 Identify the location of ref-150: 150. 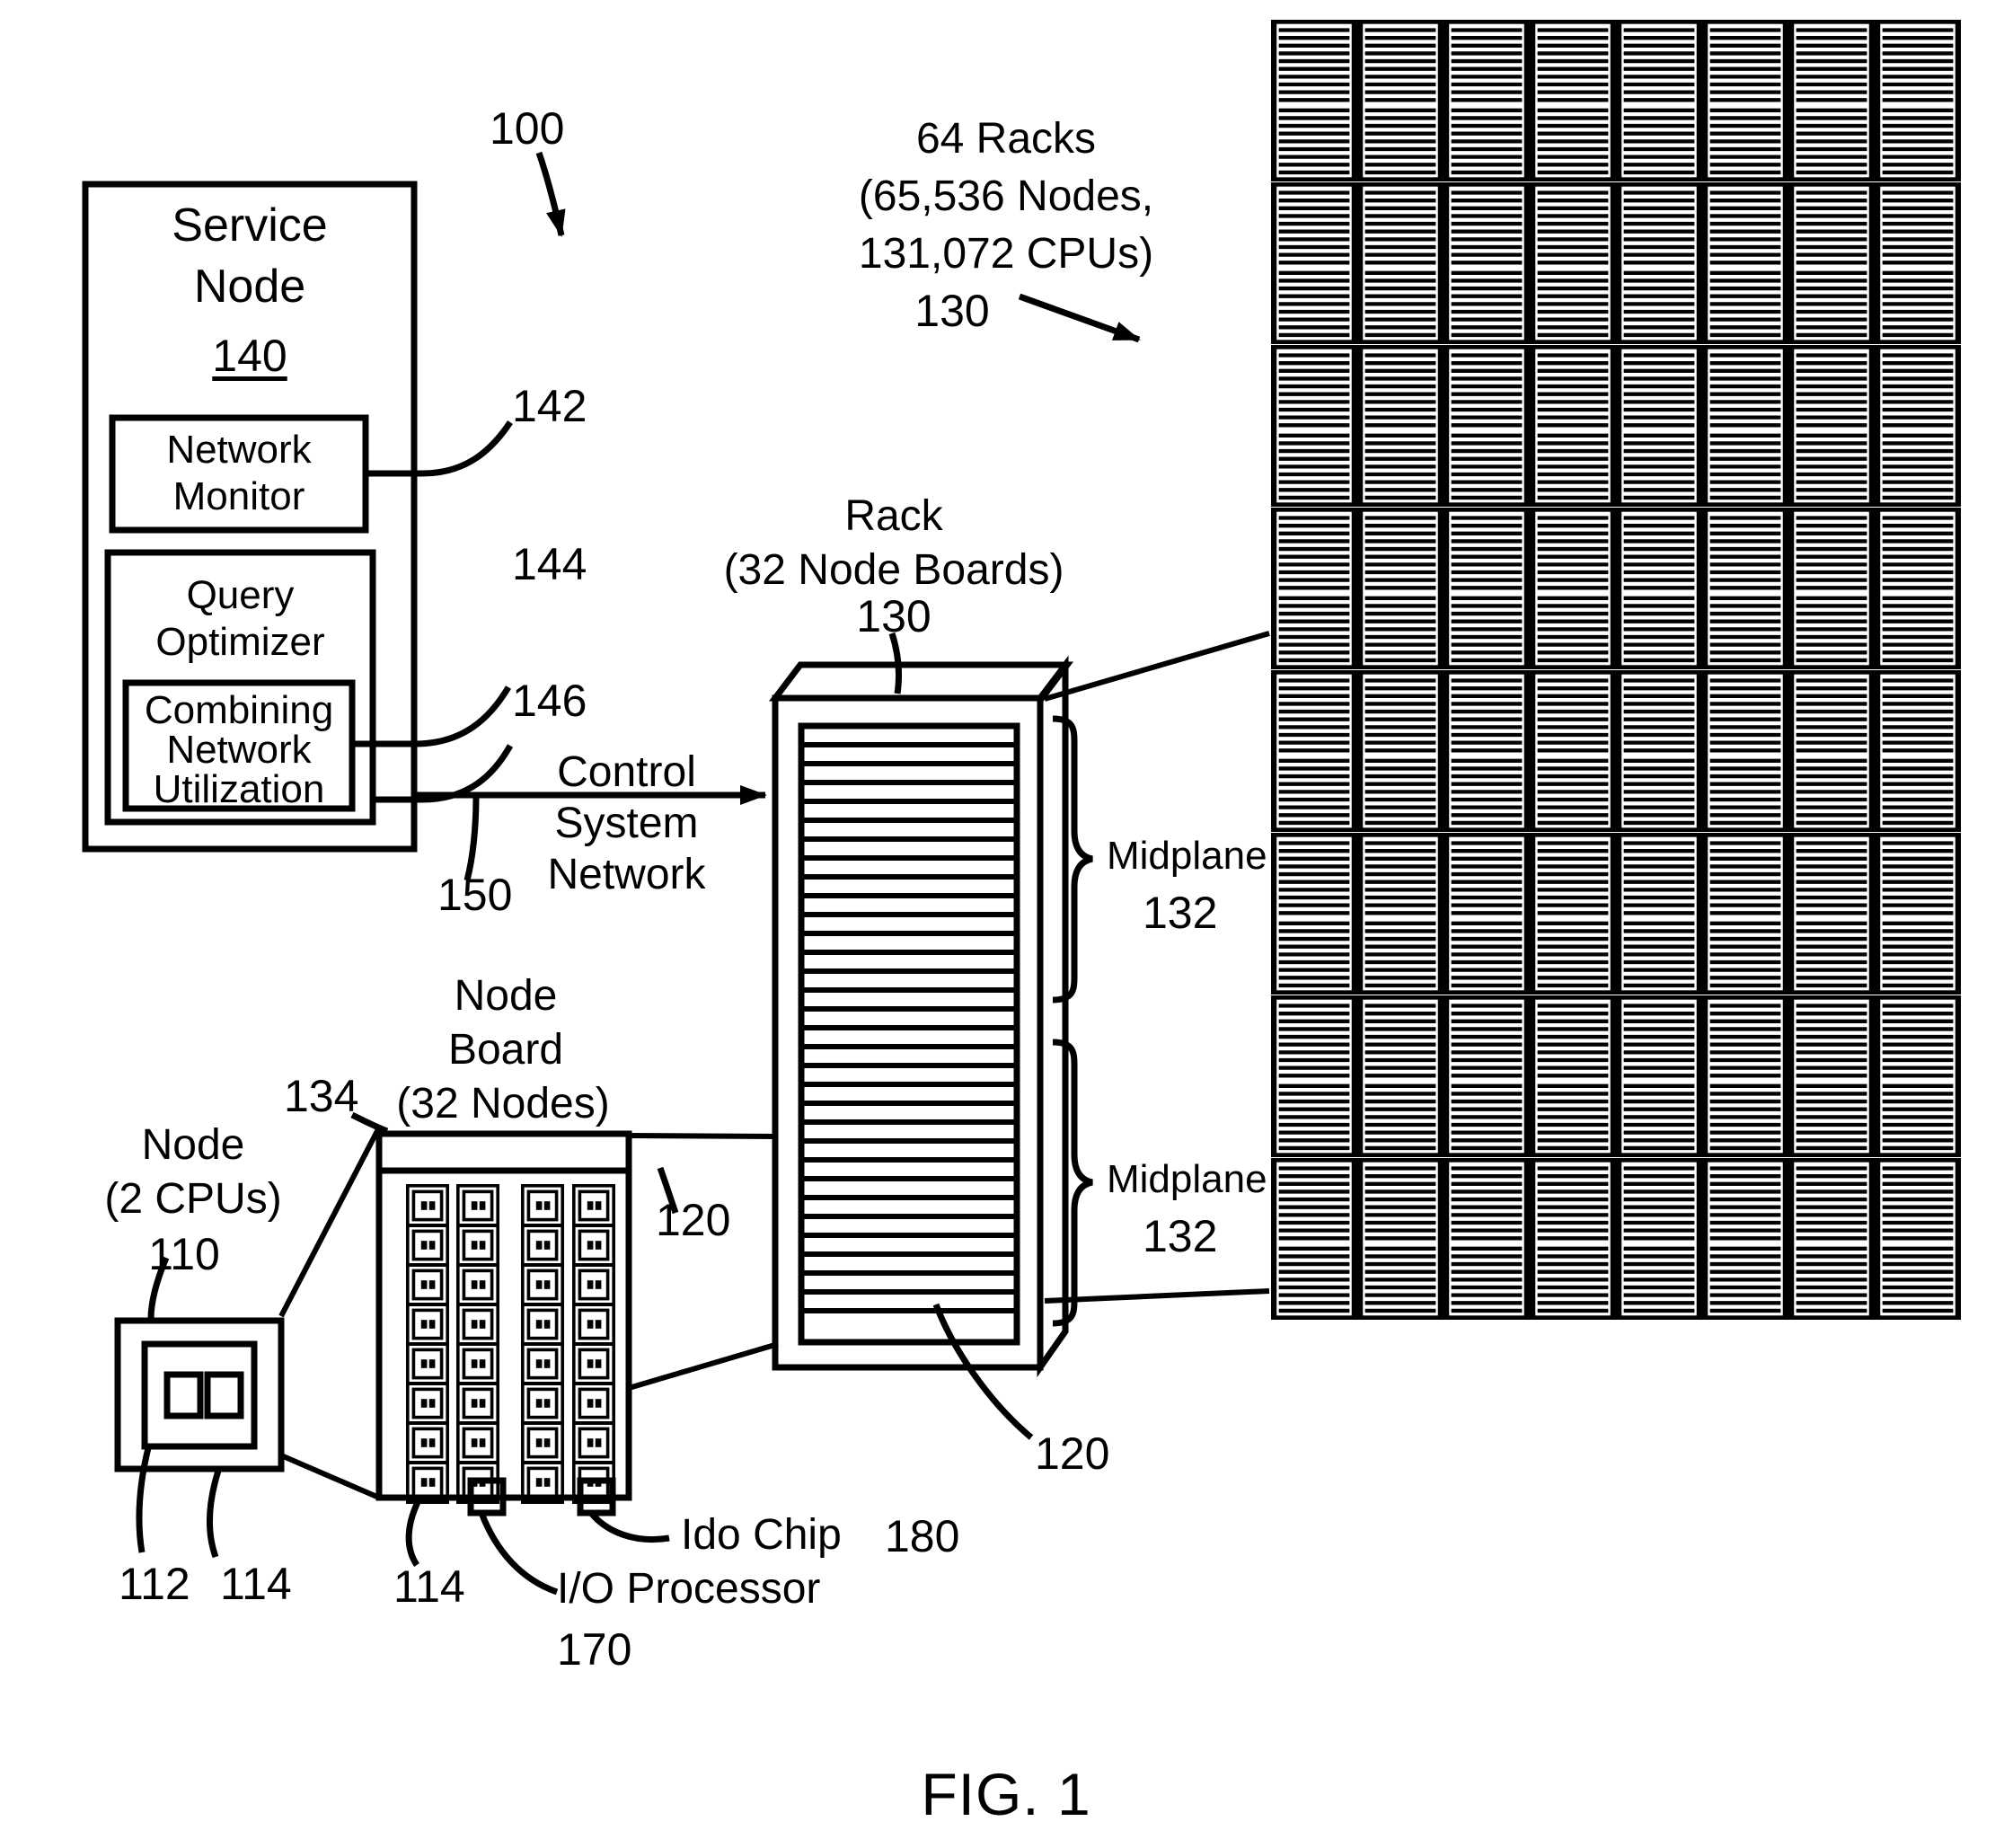
(475, 895).